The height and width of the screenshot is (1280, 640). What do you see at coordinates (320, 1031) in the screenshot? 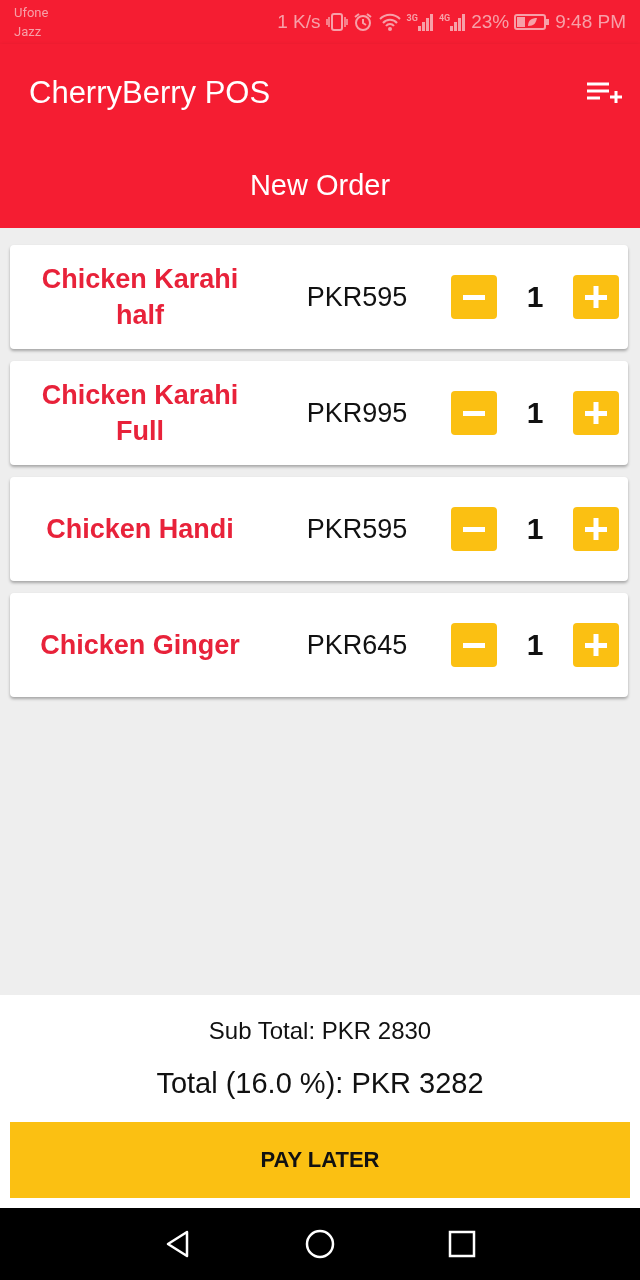
I see `subtotal-text: Sub Total: PKR 2830` at bounding box center [320, 1031].